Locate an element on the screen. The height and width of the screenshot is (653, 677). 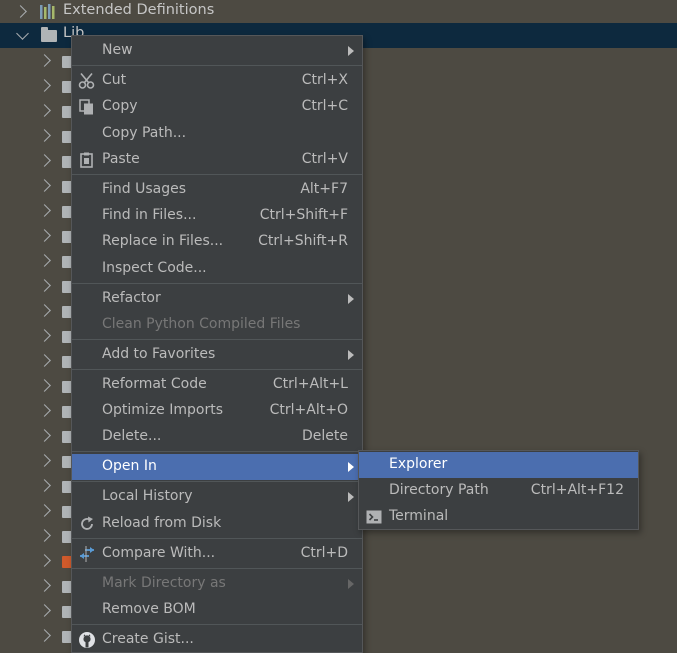
menu-item-replace-in-files: Replace in Files... Ctrl+Shift+R is located at coordinates (217, 242).